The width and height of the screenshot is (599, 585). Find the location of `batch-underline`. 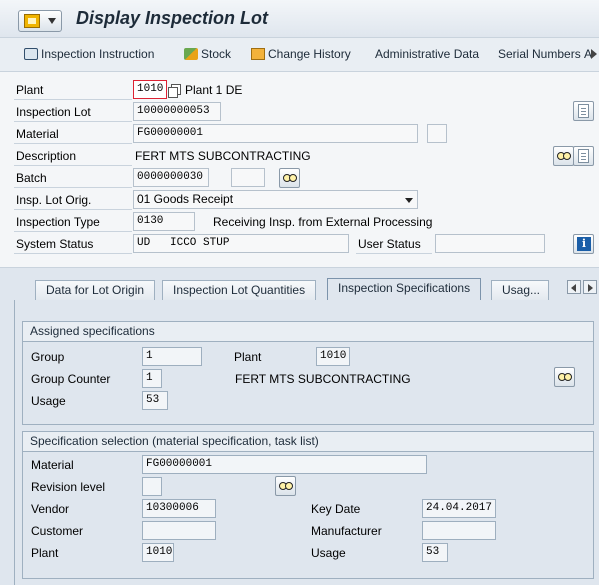

batch-underline is located at coordinates (73, 187).